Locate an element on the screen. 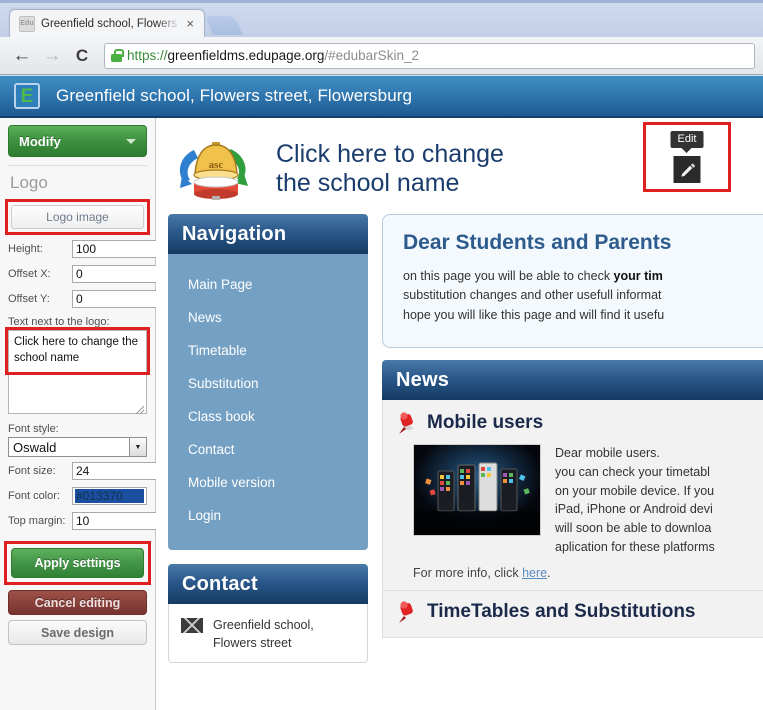 This screenshot has width=763, height=710. lock-icon is located at coordinates (117, 55).